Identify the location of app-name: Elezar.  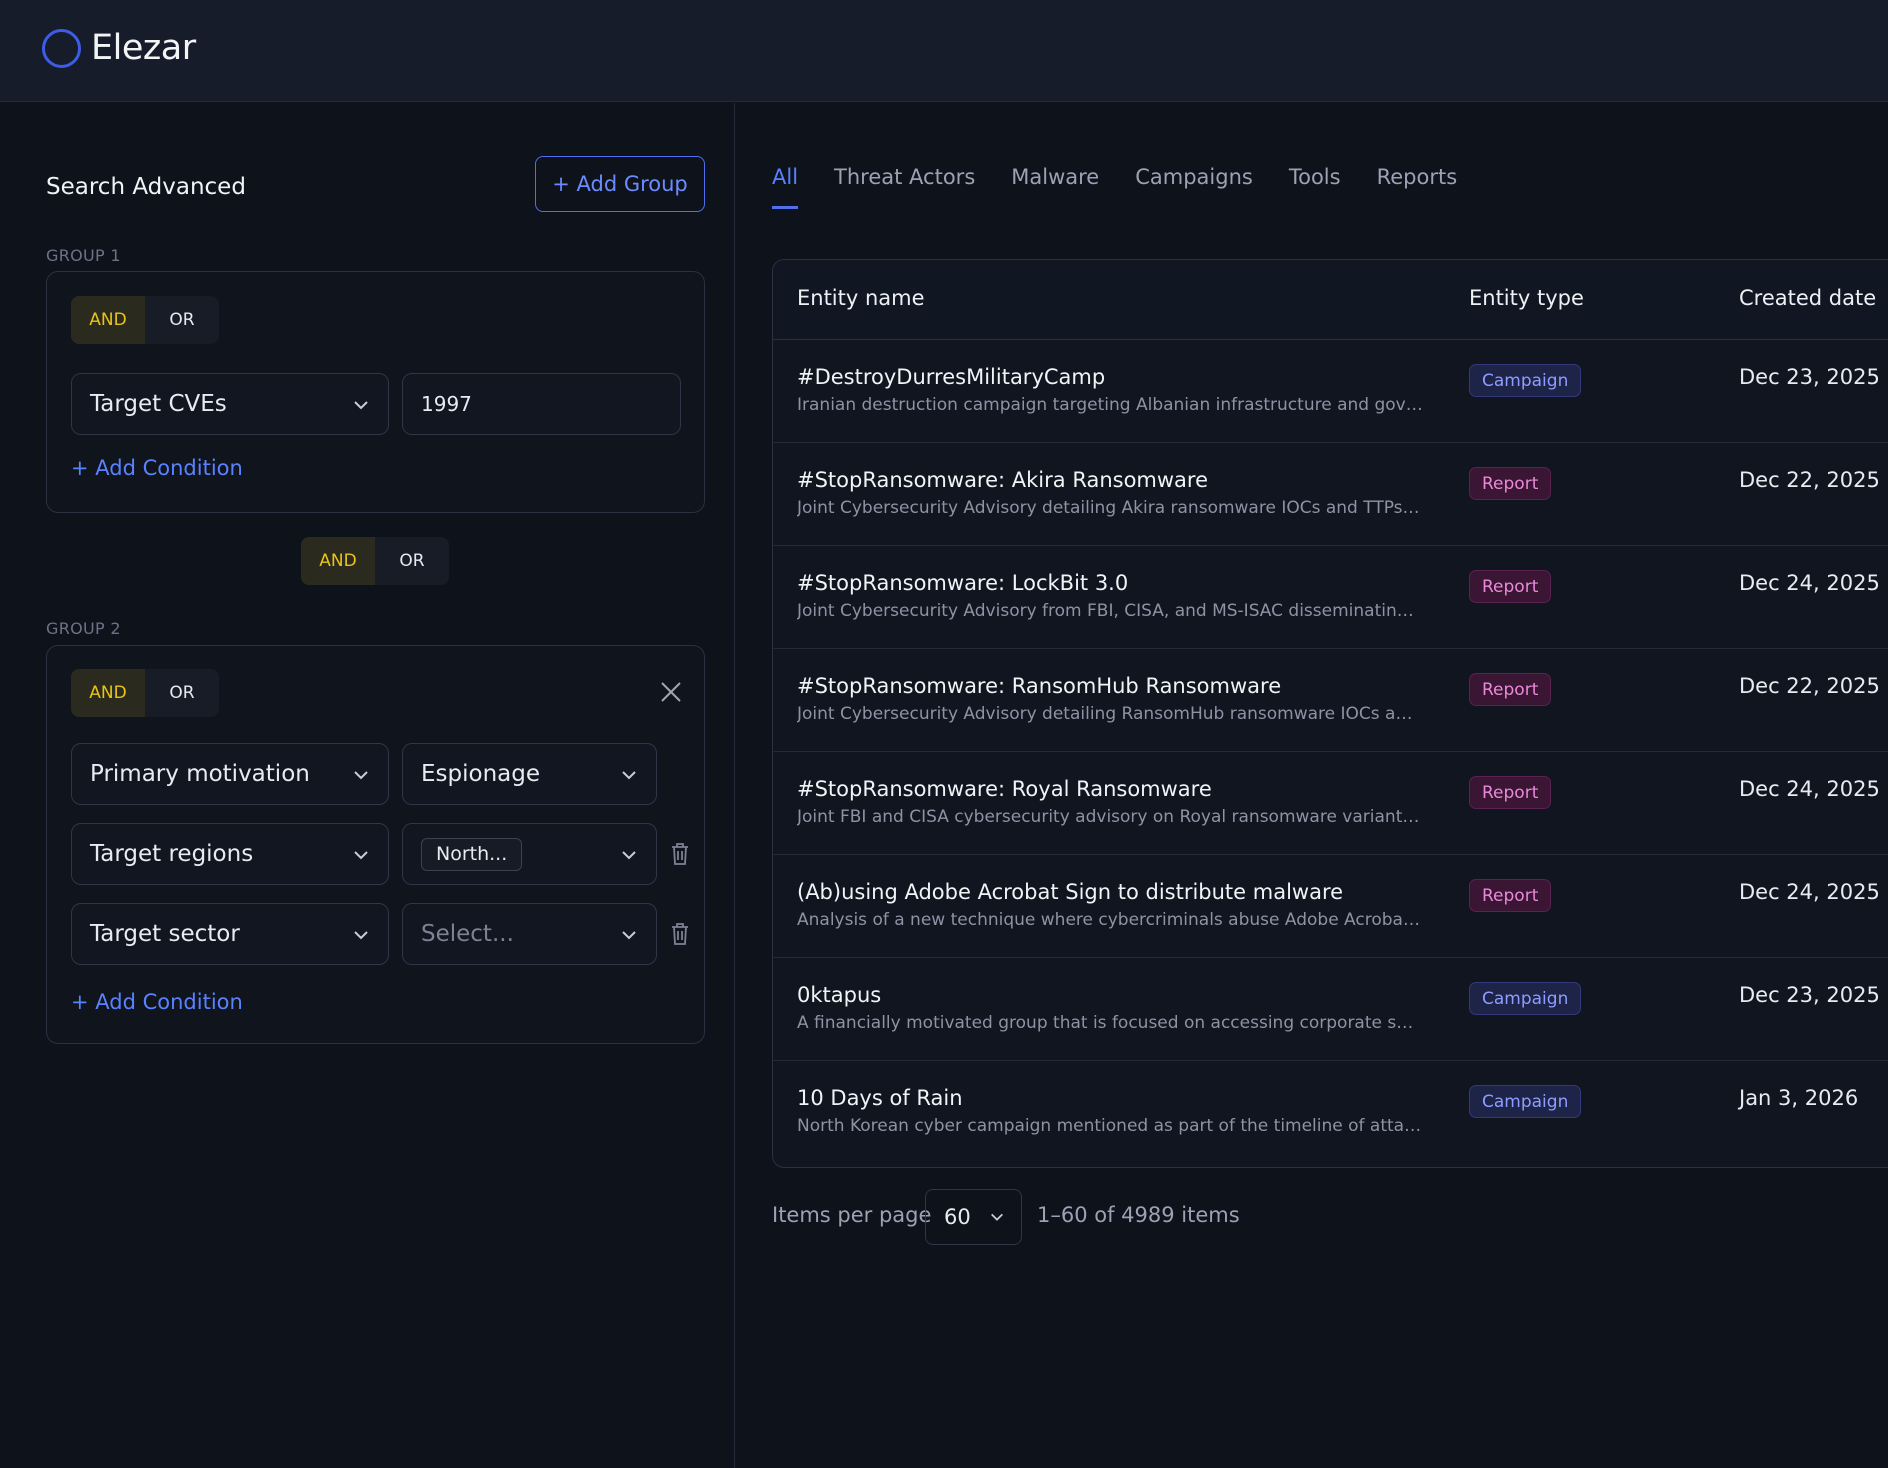
(143, 48).